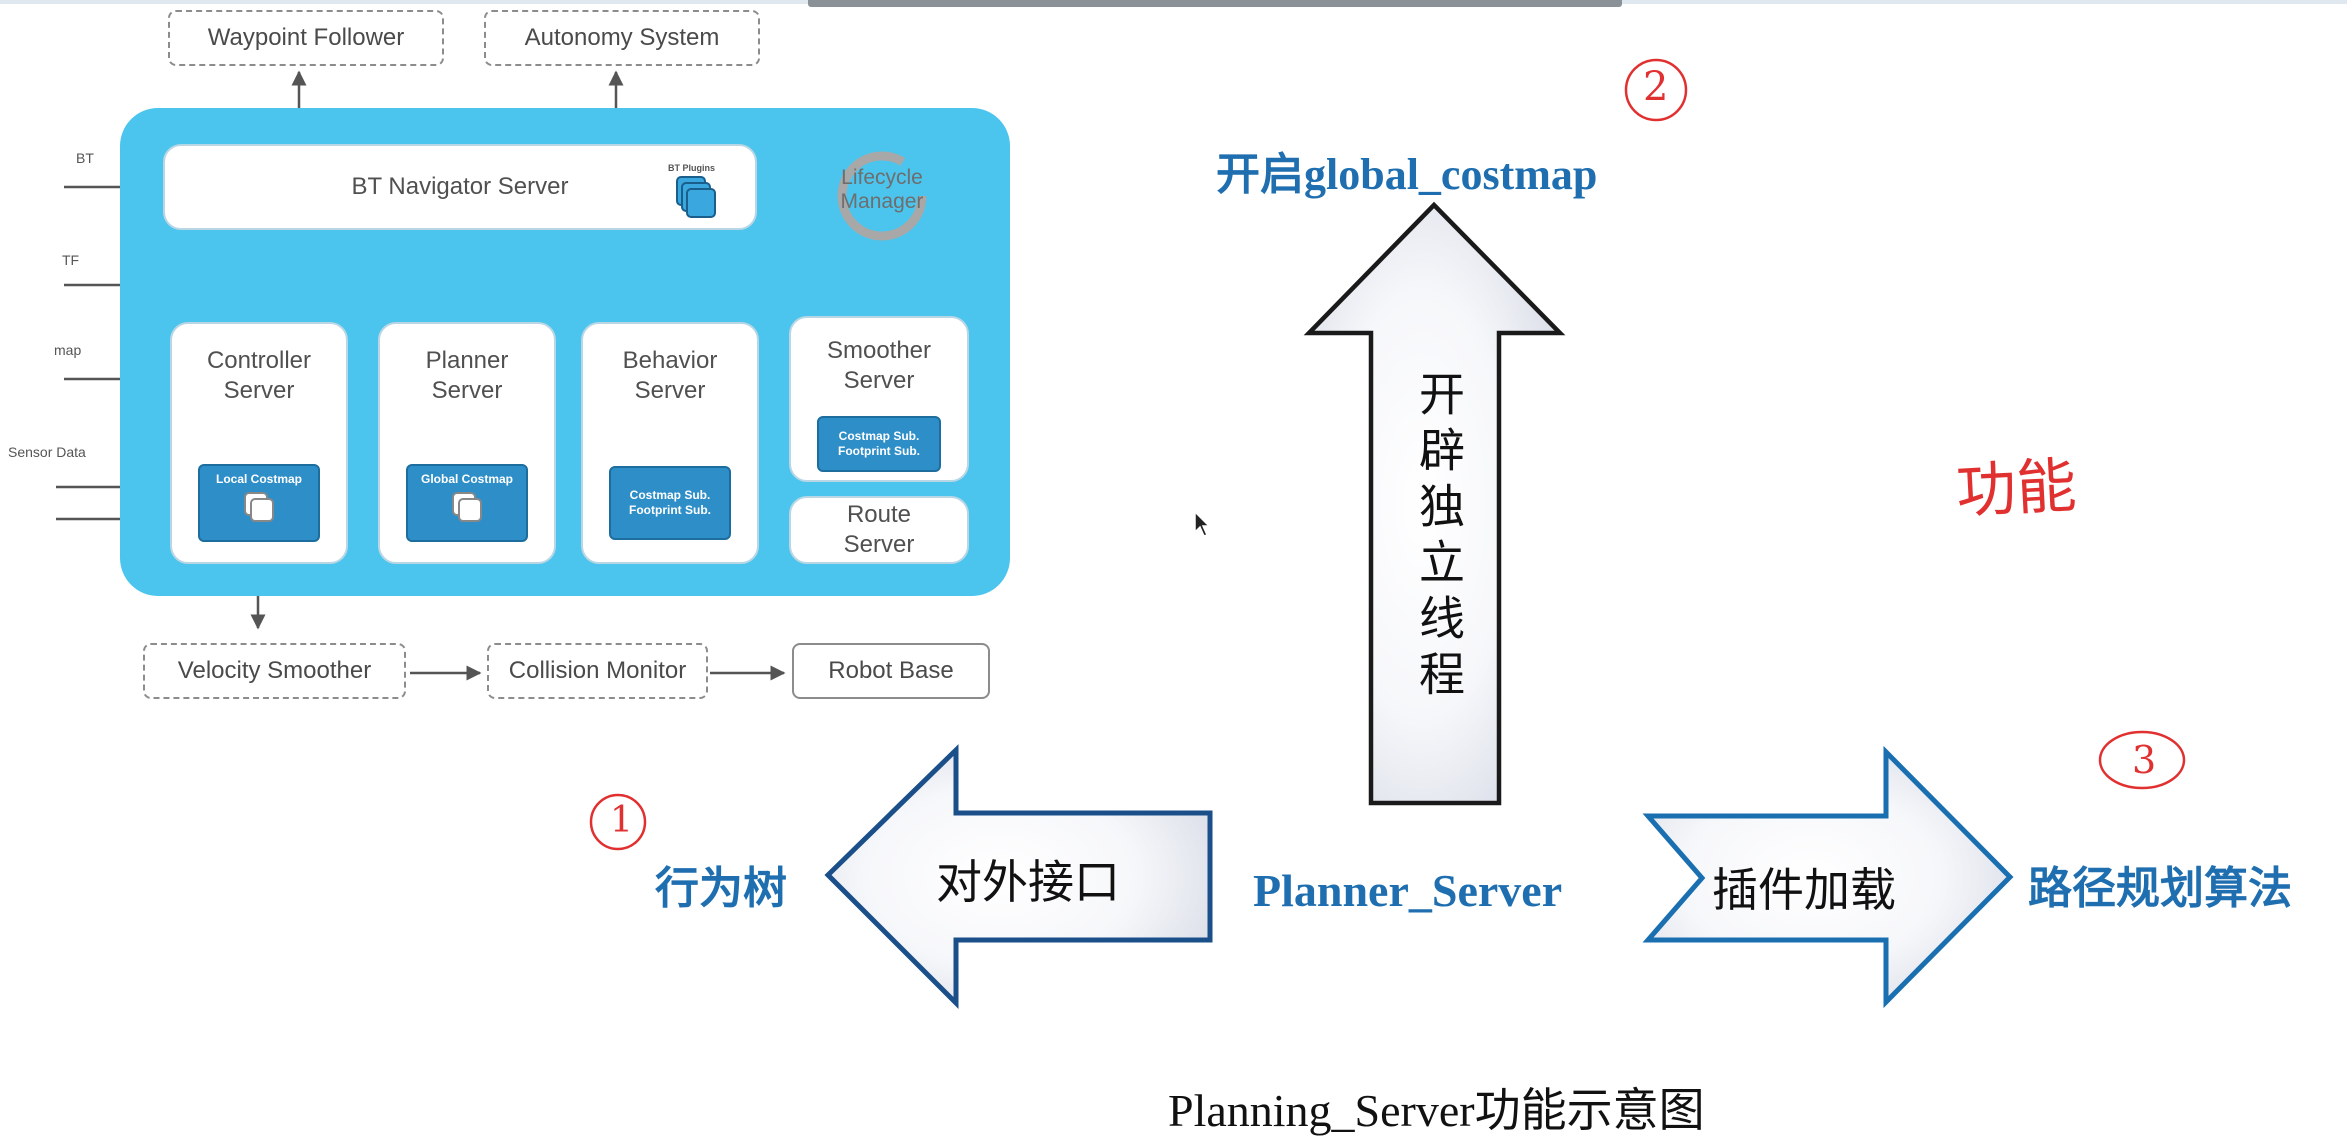 The height and width of the screenshot is (1140, 2347). Describe the element at coordinates (621, 820) in the screenshot. I see `annotation-number-1: 1` at that location.